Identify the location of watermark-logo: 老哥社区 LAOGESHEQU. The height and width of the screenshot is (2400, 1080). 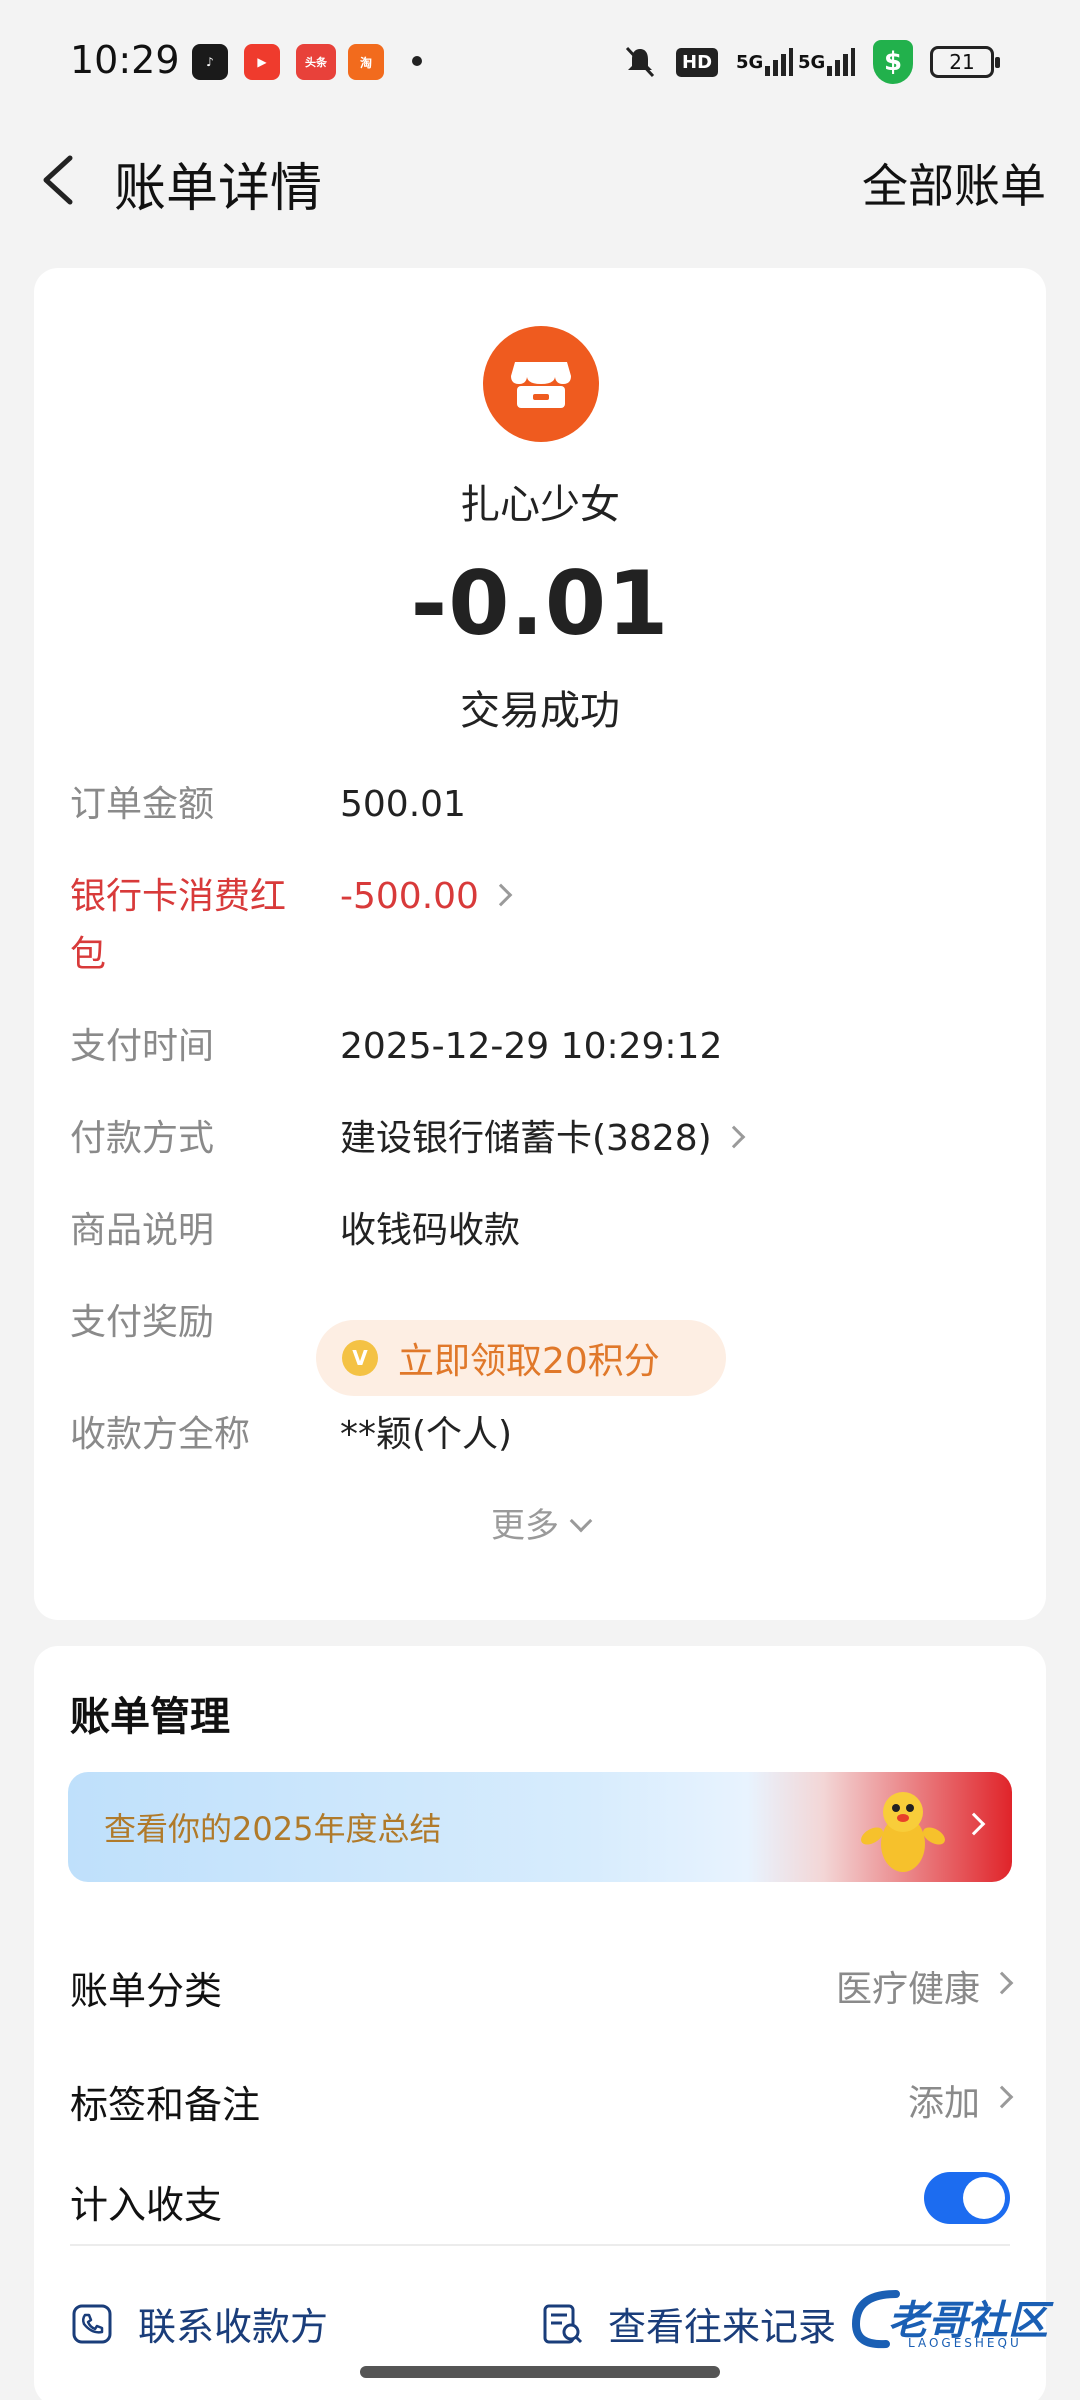
(961, 2320).